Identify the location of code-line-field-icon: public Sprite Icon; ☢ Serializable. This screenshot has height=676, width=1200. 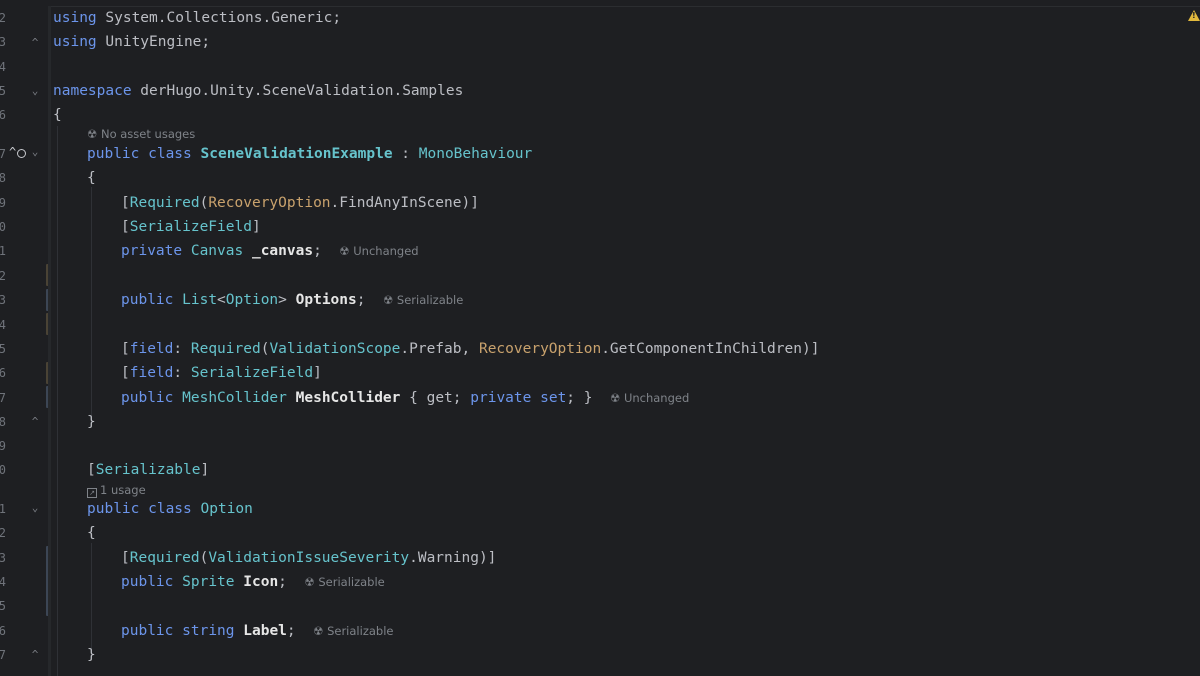
(253, 582).